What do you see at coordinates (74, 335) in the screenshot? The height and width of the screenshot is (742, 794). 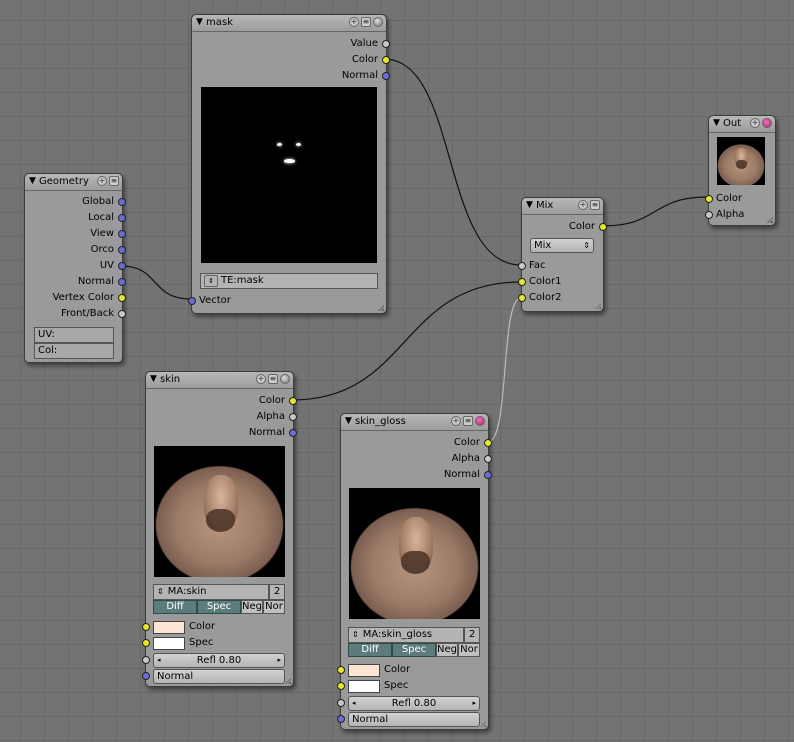 I see `uv-layer-field: UV:` at bounding box center [74, 335].